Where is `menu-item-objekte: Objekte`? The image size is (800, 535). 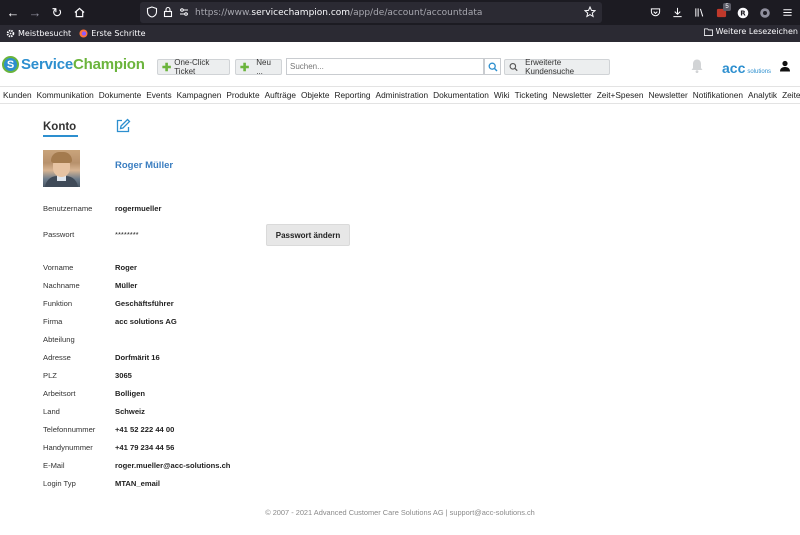 menu-item-objekte: Objekte is located at coordinates (315, 95).